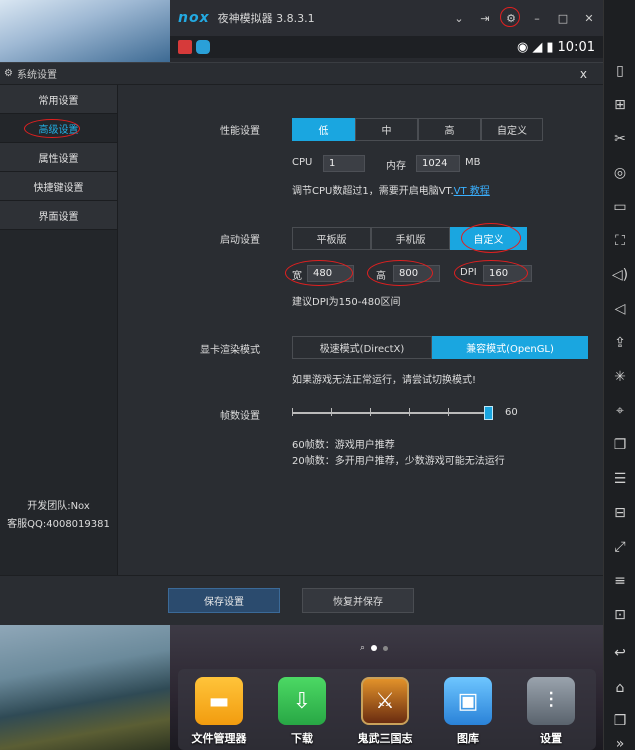 The width and height of the screenshot is (635, 750). What do you see at coordinates (58, 215) in the screenshot?
I see `nav-item-interface: 界面设置` at bounding box center [58, 215].